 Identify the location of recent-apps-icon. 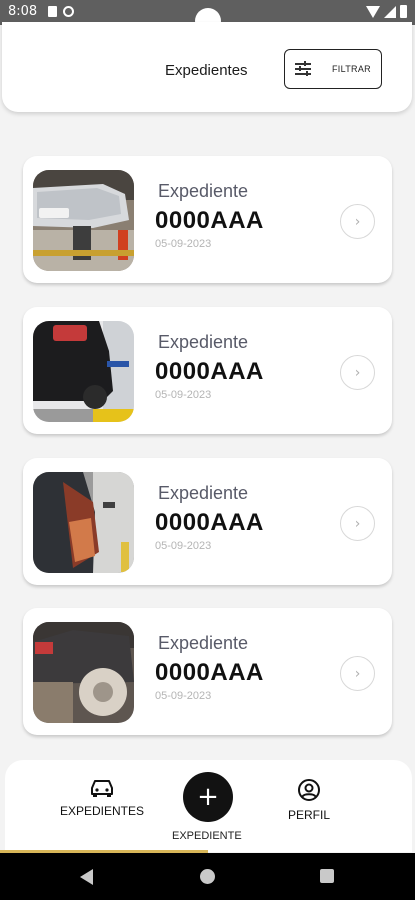
(327, 876).